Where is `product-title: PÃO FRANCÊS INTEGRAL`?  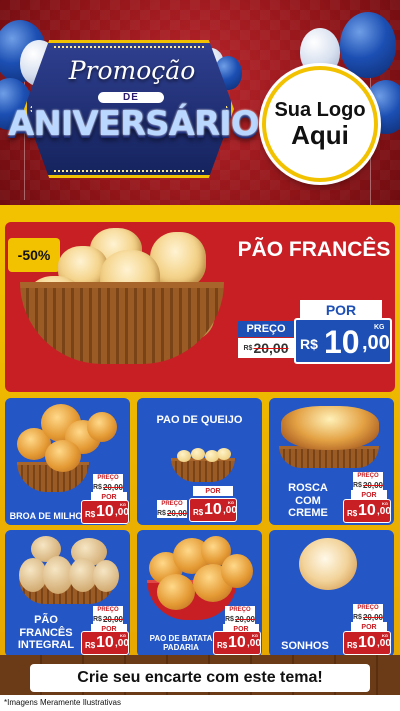 product-title: PÃO FRANCÊS INTEGRAL is located at coordinates (46, 633).